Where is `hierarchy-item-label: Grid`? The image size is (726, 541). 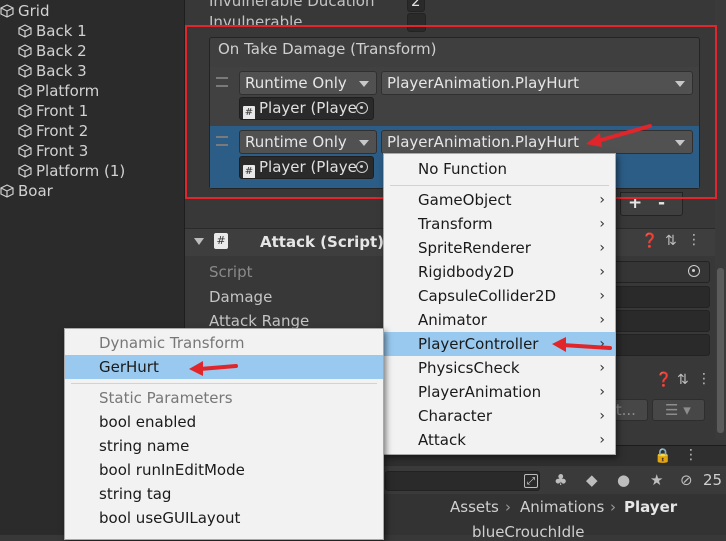 hierarchy-item-label: Grid is located at coordinates (34, 11).